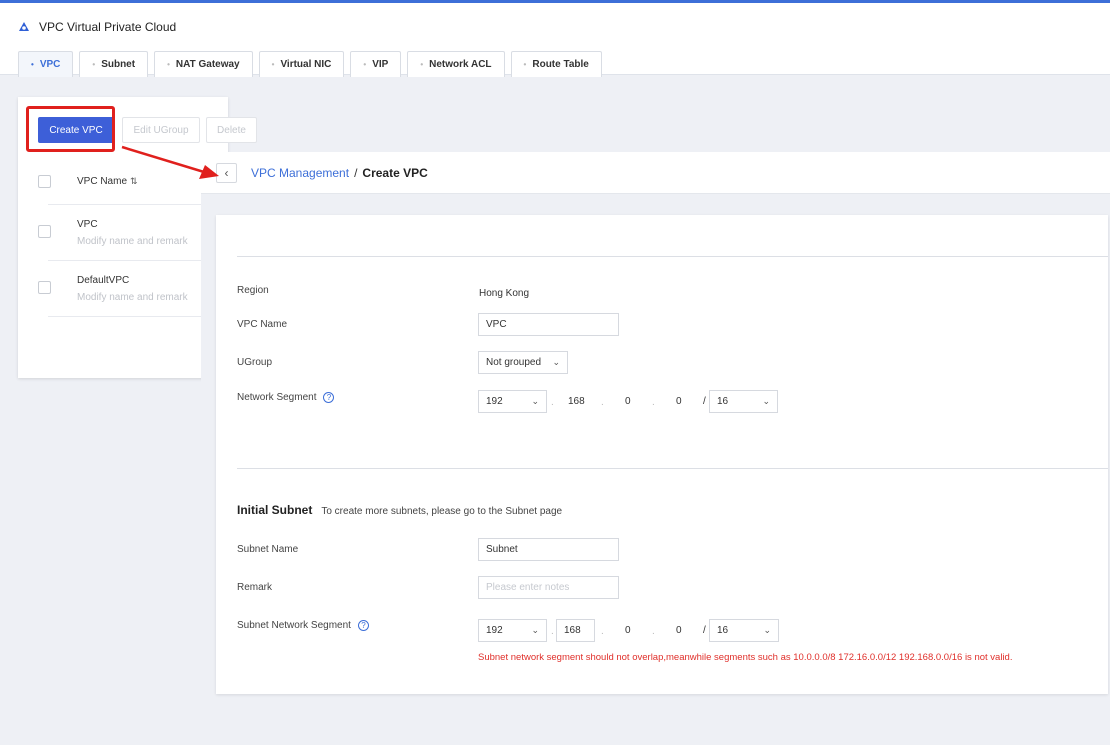 The height and width of the screenshot is (745, 1110). Describe the element at coordinates (628, 630) in the screenshot. I see `subnet-segment-octet3: 0` at that location.